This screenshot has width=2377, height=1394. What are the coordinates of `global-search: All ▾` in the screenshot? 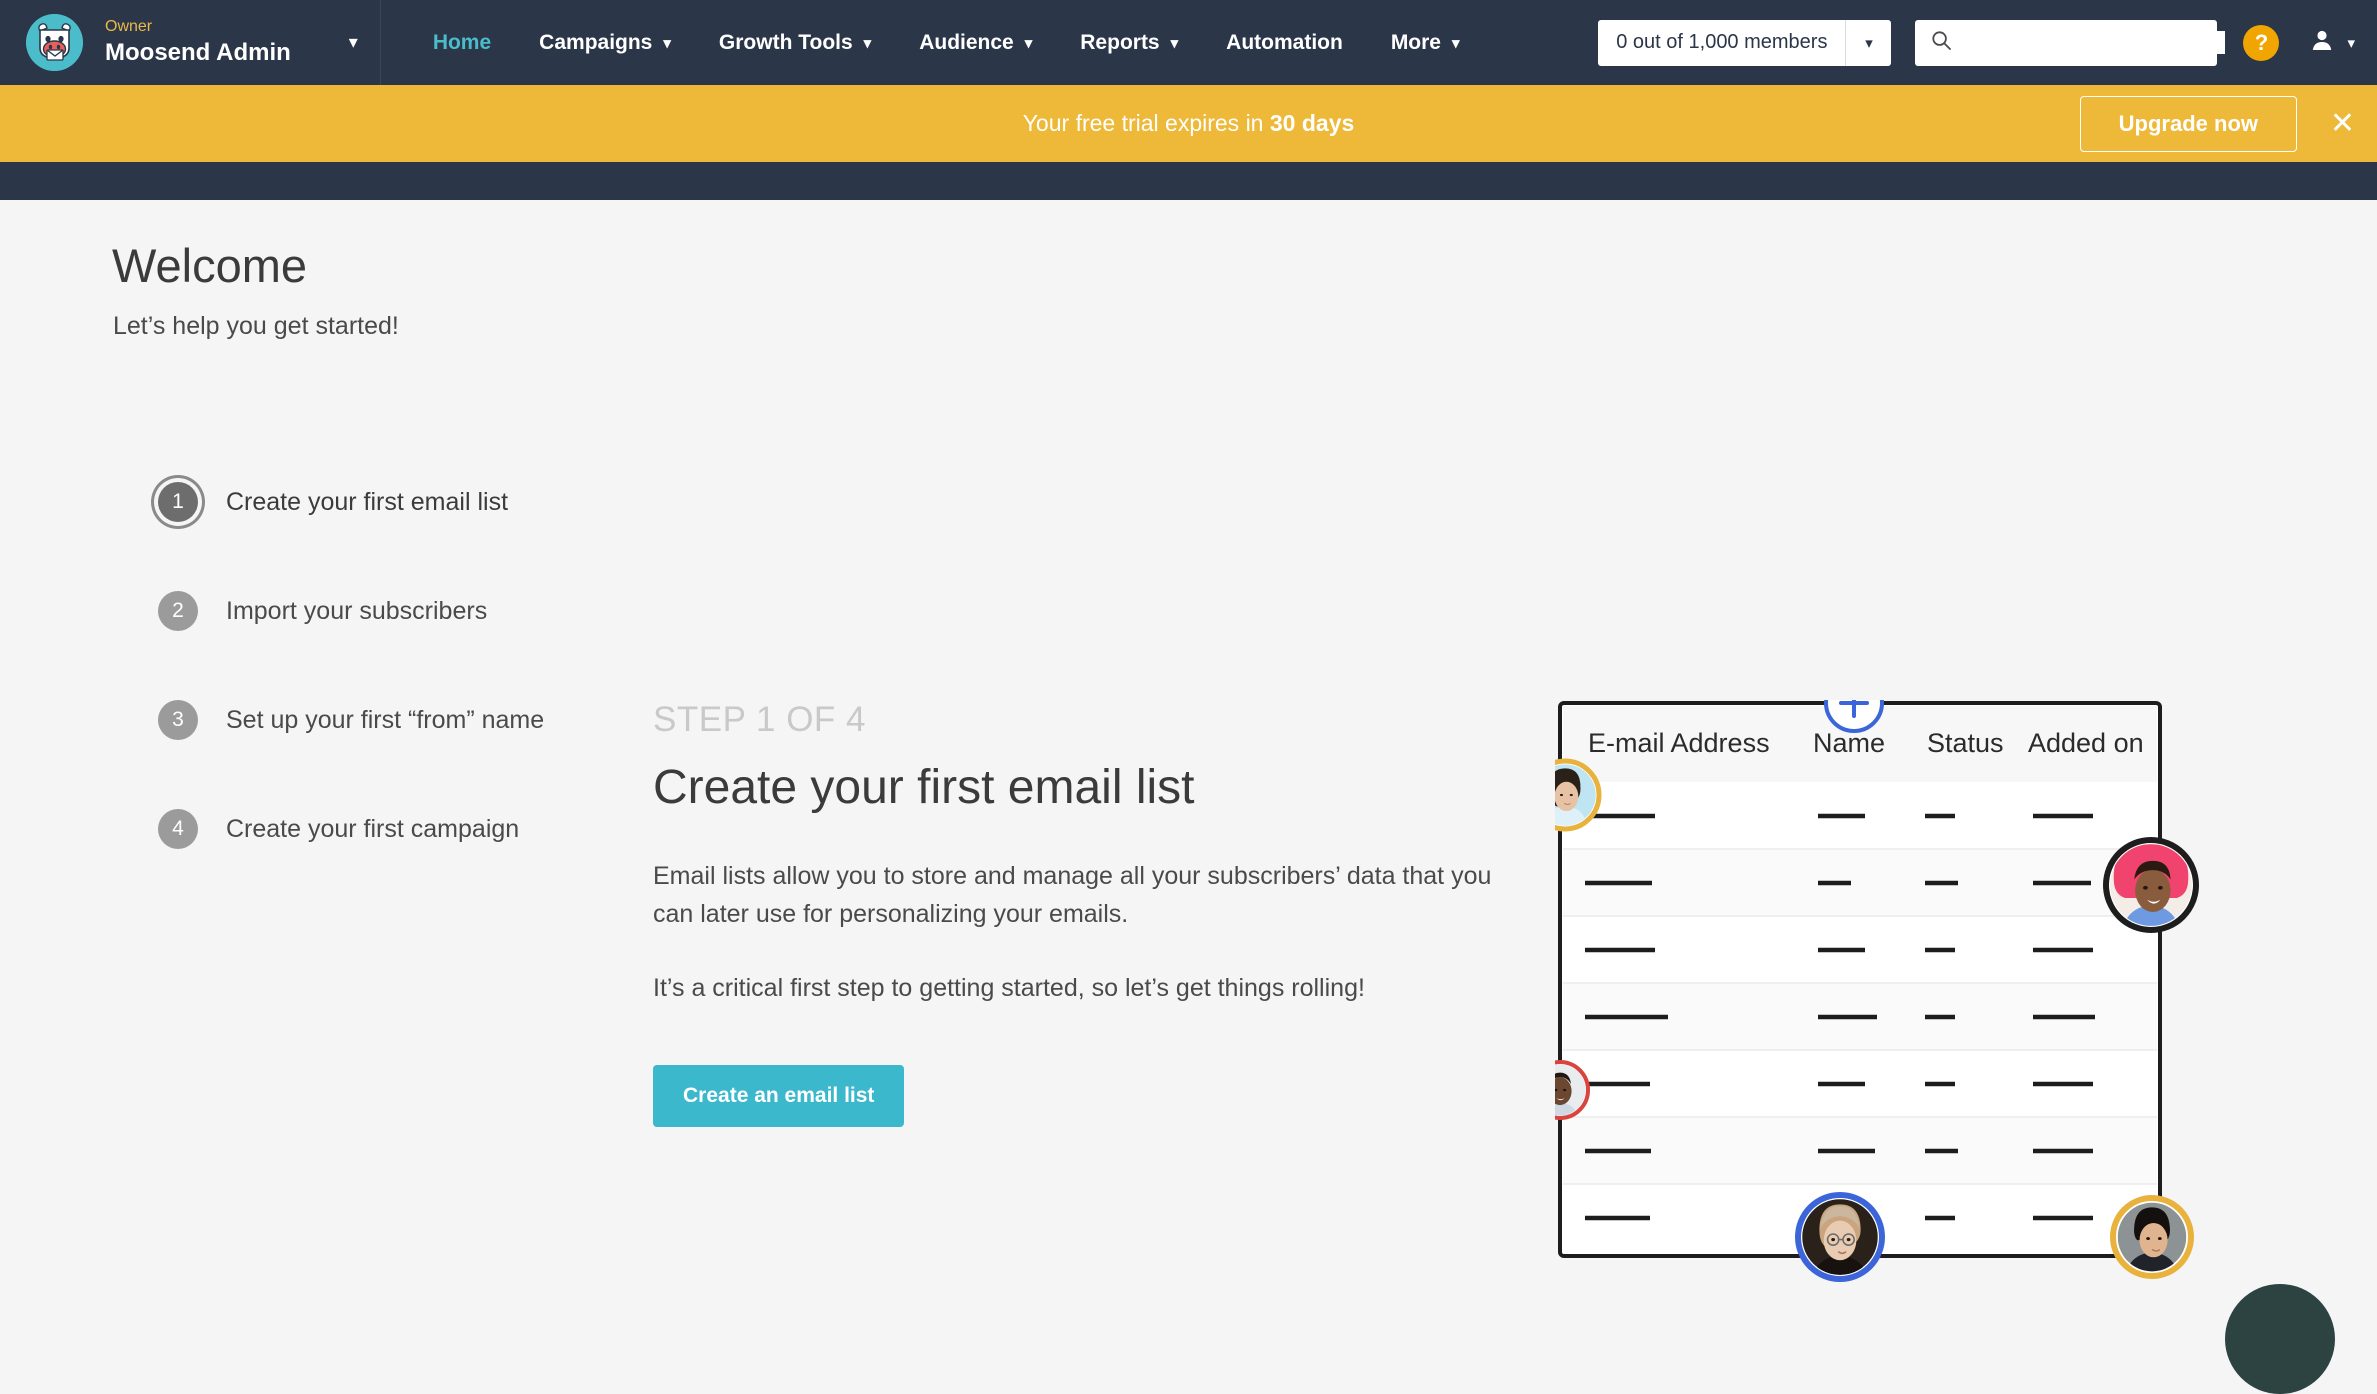 It's located at (2098, 42).